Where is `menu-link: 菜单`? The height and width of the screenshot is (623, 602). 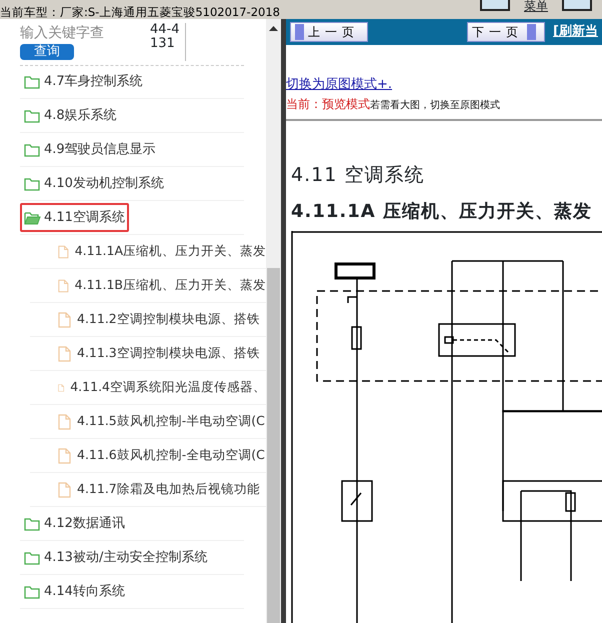 menu-link: 菜单 is located at coordinates (536, 6).